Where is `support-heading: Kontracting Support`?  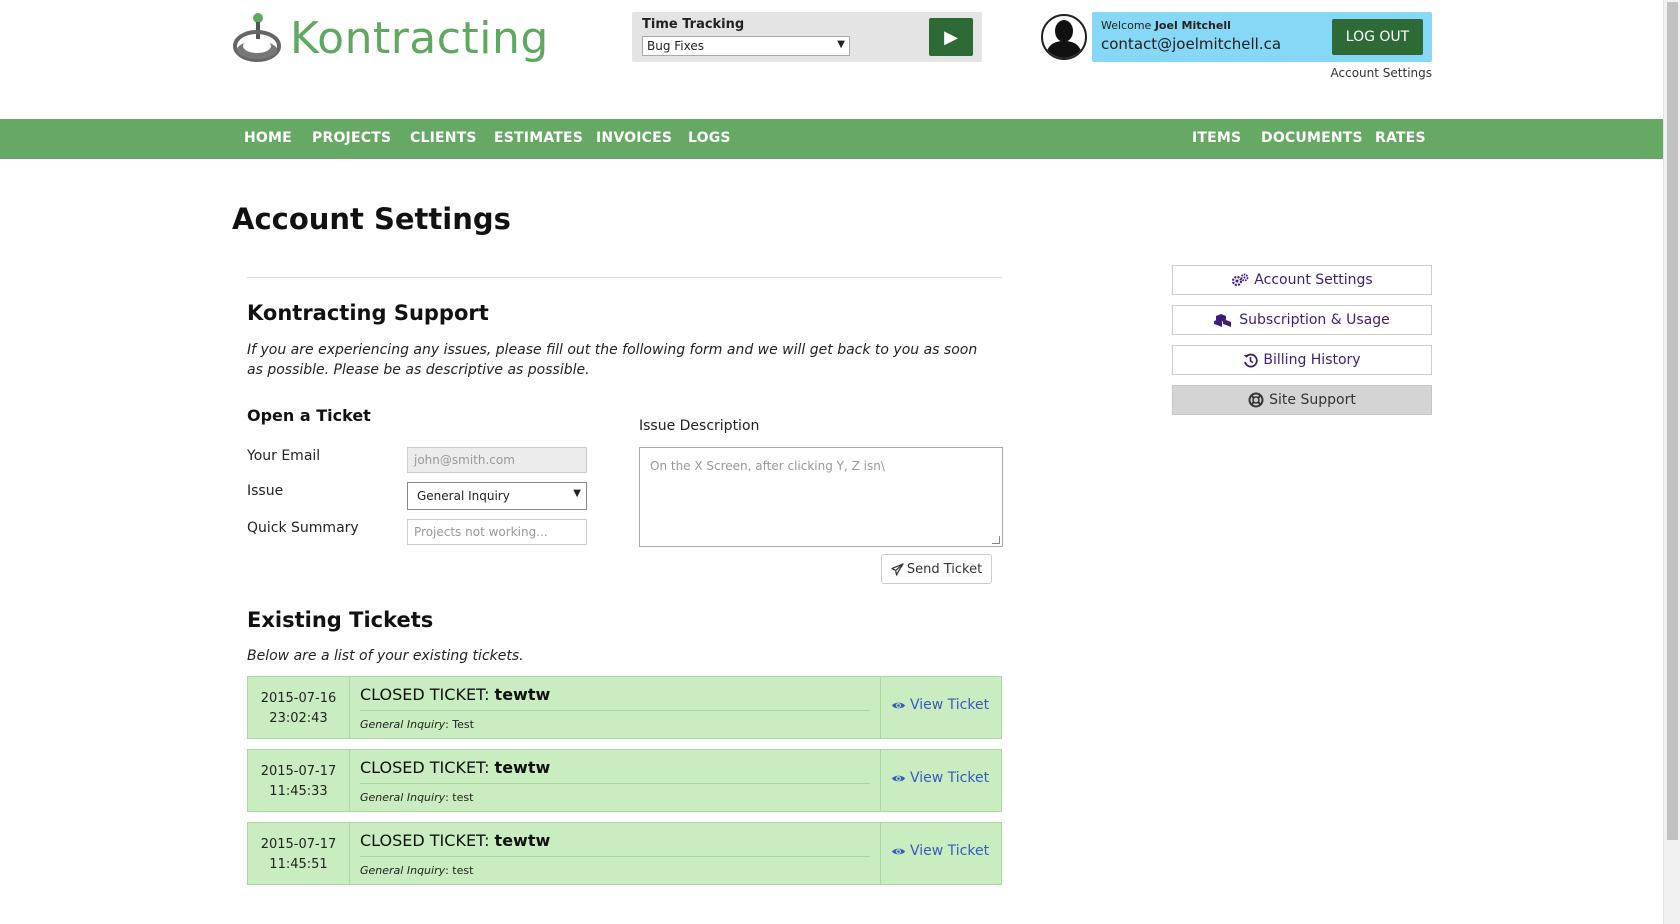 support-heading: Kontracting Support is located at coordinates (368, 313).